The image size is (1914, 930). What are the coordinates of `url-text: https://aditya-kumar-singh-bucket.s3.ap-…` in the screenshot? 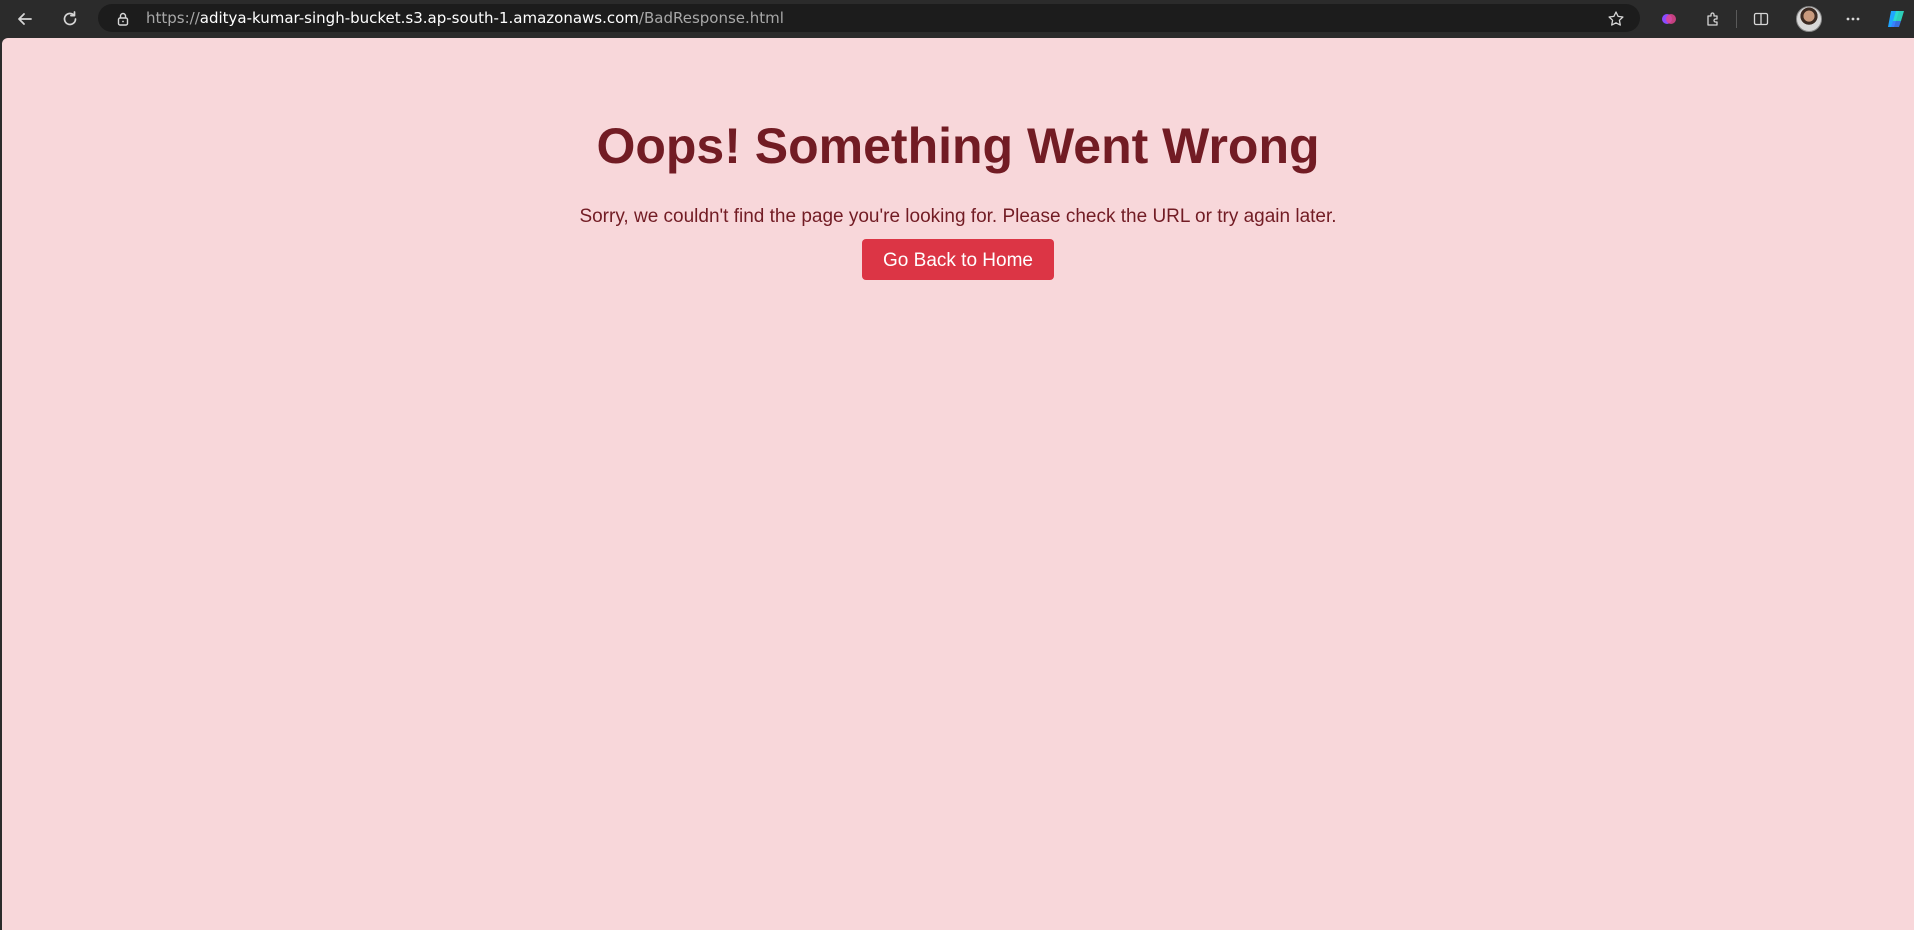 It's located at (465, 18).